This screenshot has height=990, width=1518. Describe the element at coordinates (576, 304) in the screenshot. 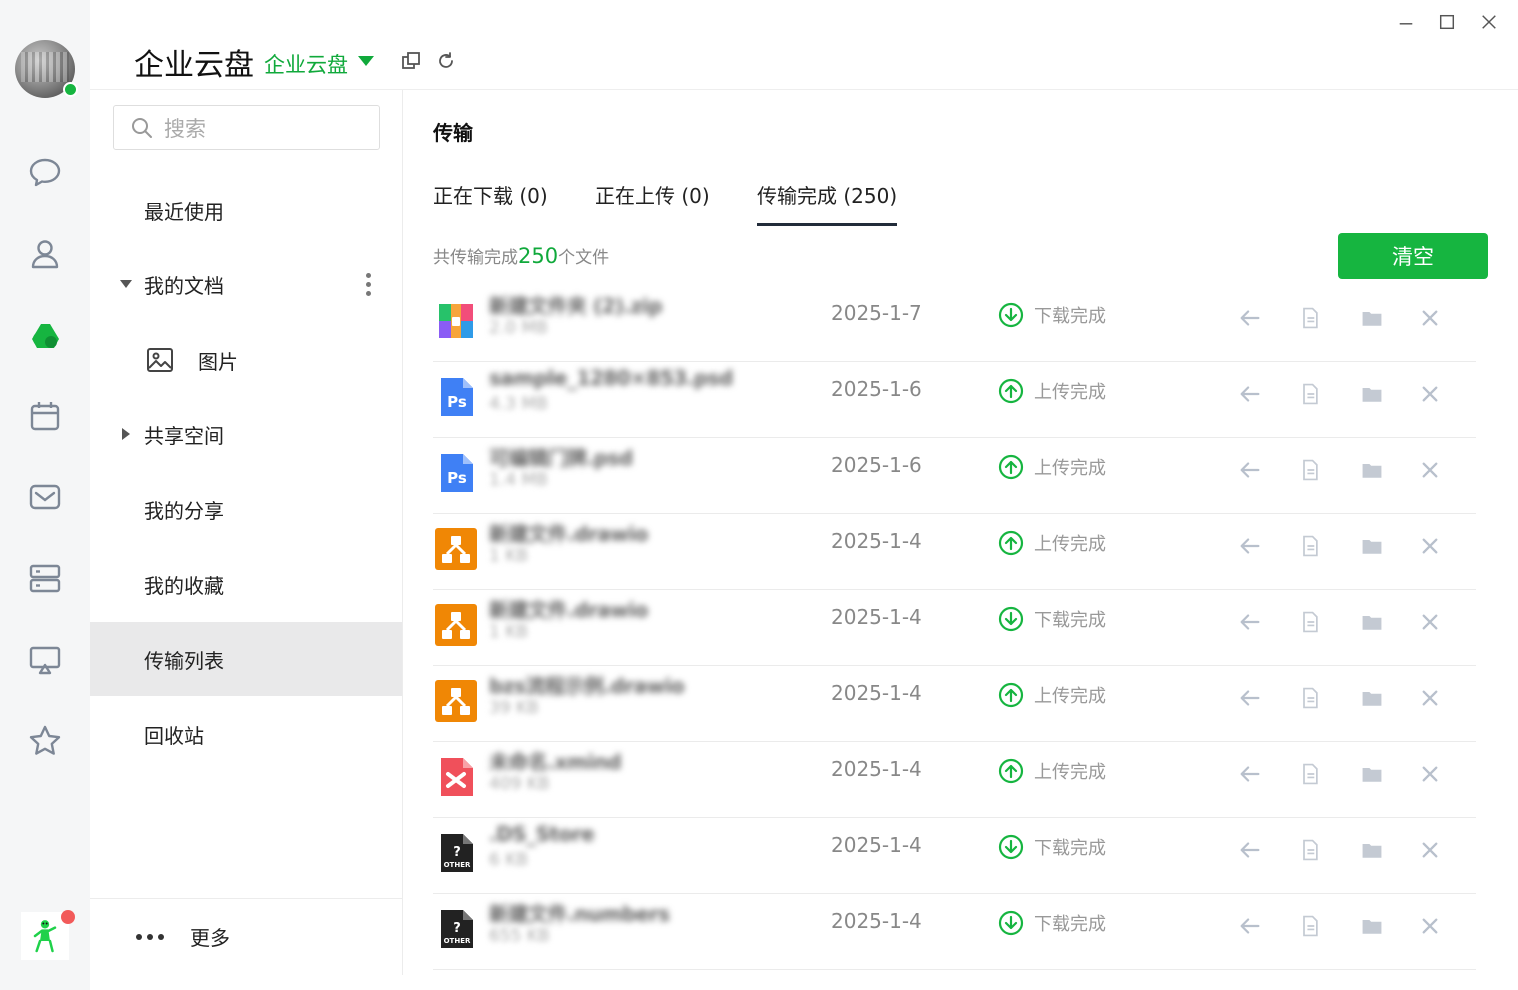

I see `file-name: 新建文件夹 (2).zip` at that location.